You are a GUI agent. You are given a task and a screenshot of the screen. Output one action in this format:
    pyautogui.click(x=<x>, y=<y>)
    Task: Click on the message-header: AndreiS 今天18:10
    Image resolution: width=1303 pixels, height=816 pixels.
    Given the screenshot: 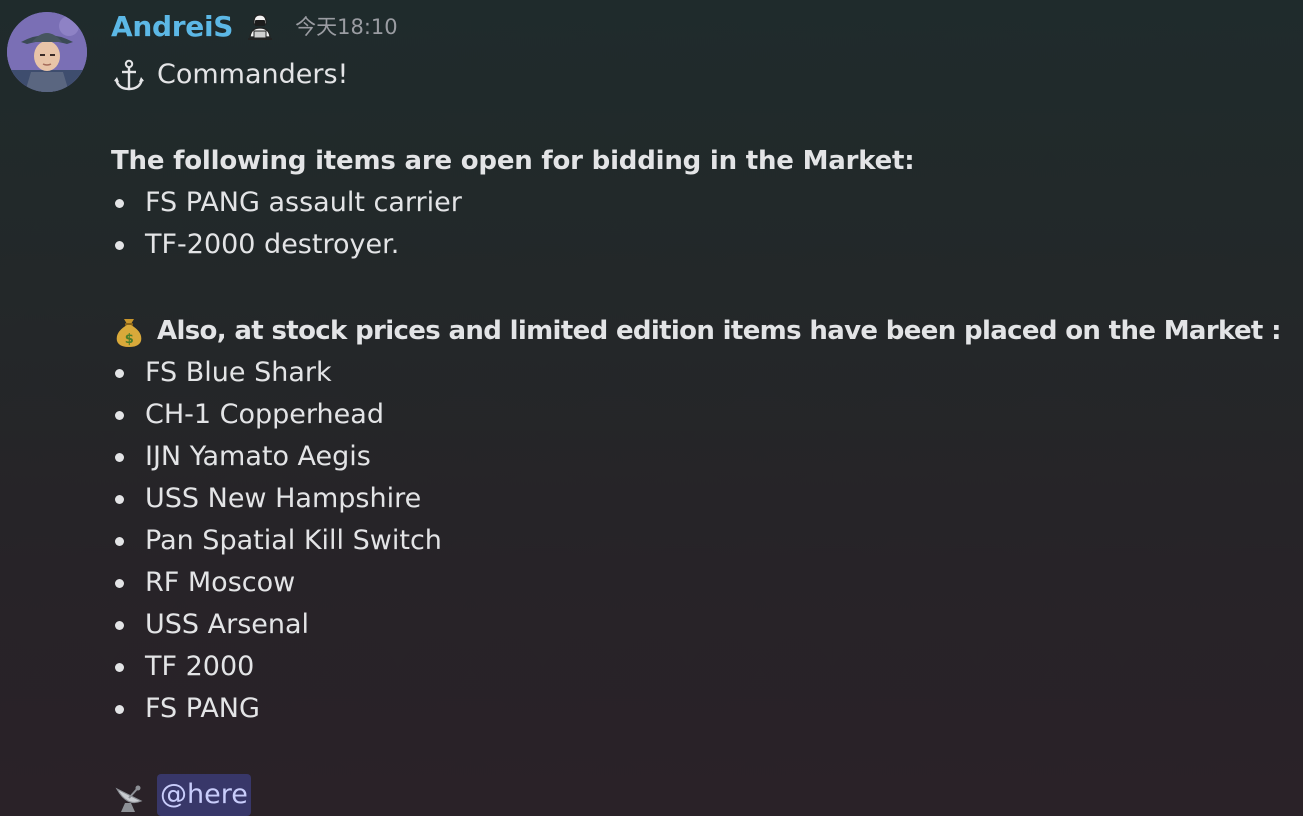 What is the action you would take?
    pyautogui.click(x=254, y=26)
    